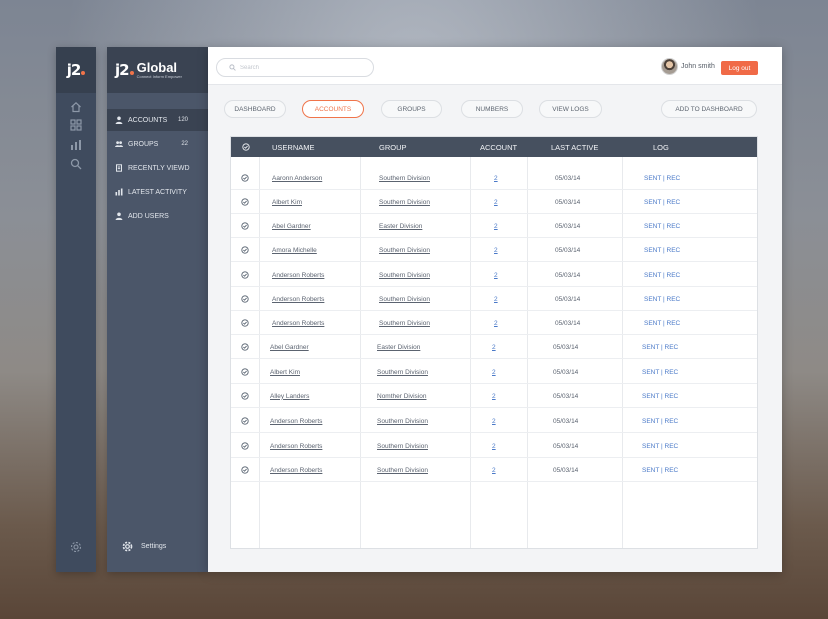 The height and width of the screenshot is (619, 828). Describe the element at coordinates (246, 147) in the screenshot. I see `select-all-checkbox` at that location.